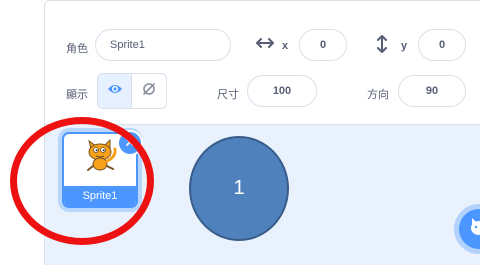 The width and height of the screenshot is (480, 265). What do you see at coordinates (285, 46) in the screenshot?
I see `x-label: x` at bounding box center [285, 46].